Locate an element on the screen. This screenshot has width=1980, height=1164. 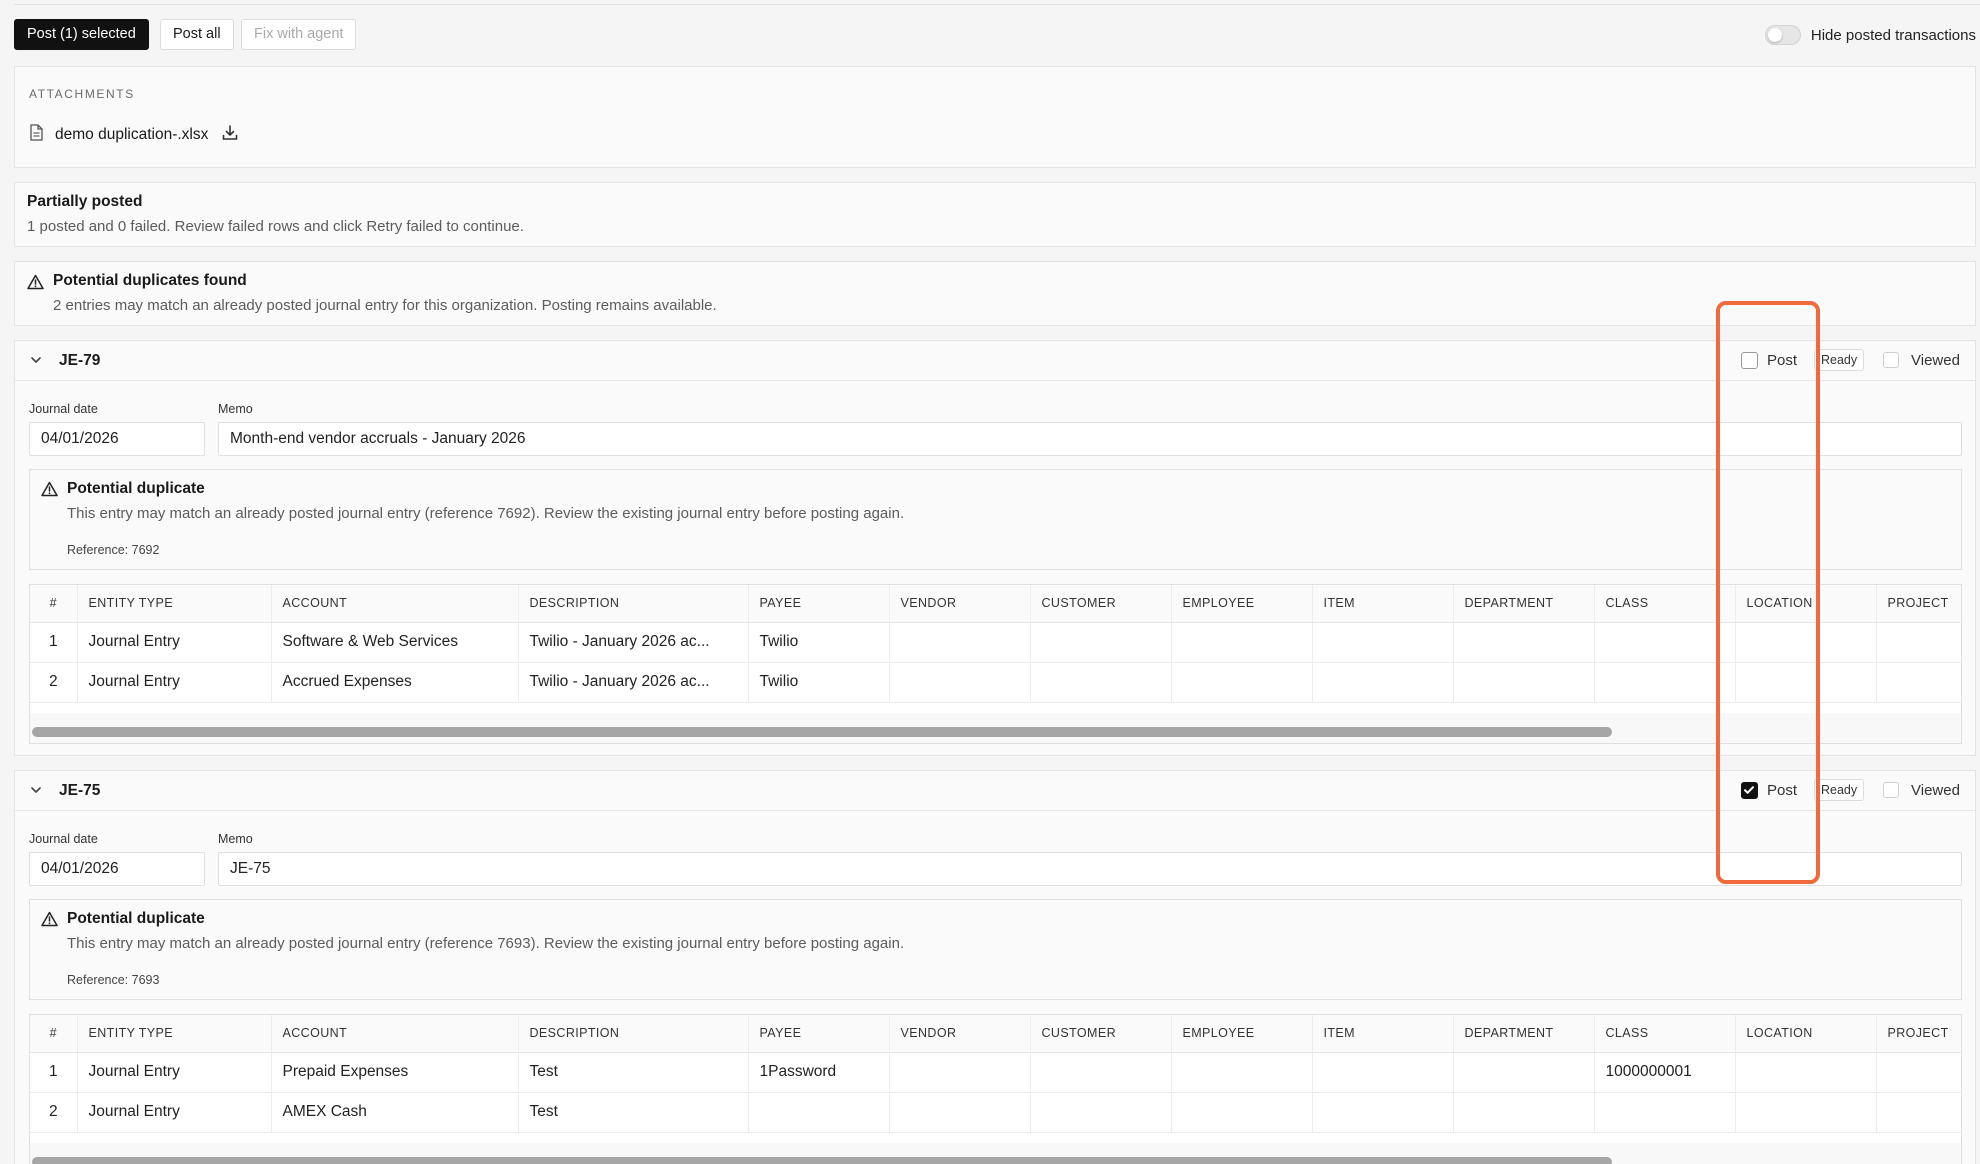
journal-entry-header: JE-75 Post Ready Viewed is located at coordinates (995, 791).